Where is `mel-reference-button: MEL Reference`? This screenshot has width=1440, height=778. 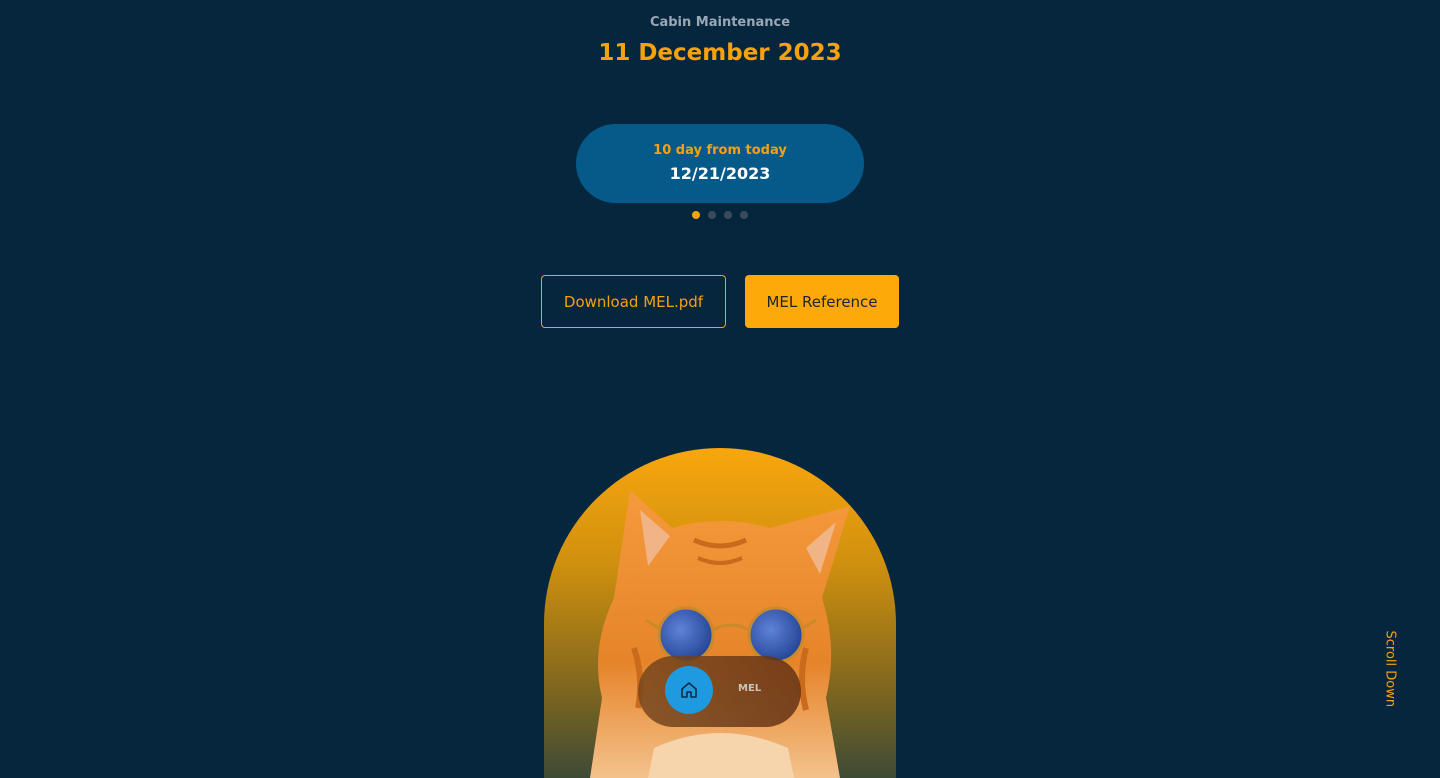 mel-reference-button: MEL Reference is located at coordinates (822, 301).